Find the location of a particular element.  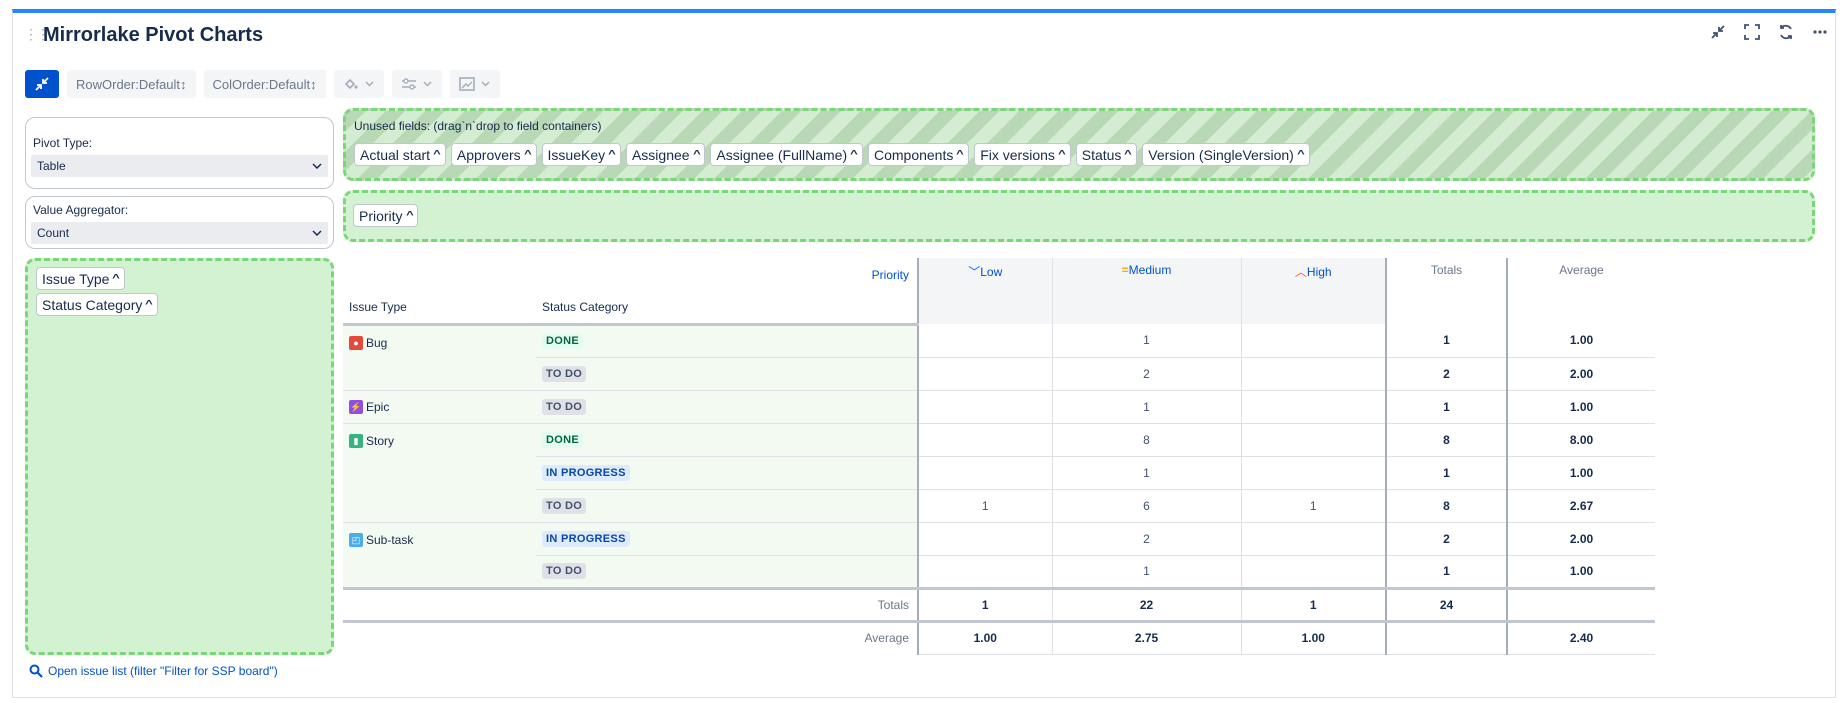

average-row: Average 1.00 2.75 1.00 2.40 is located at coordinates (999, 637).